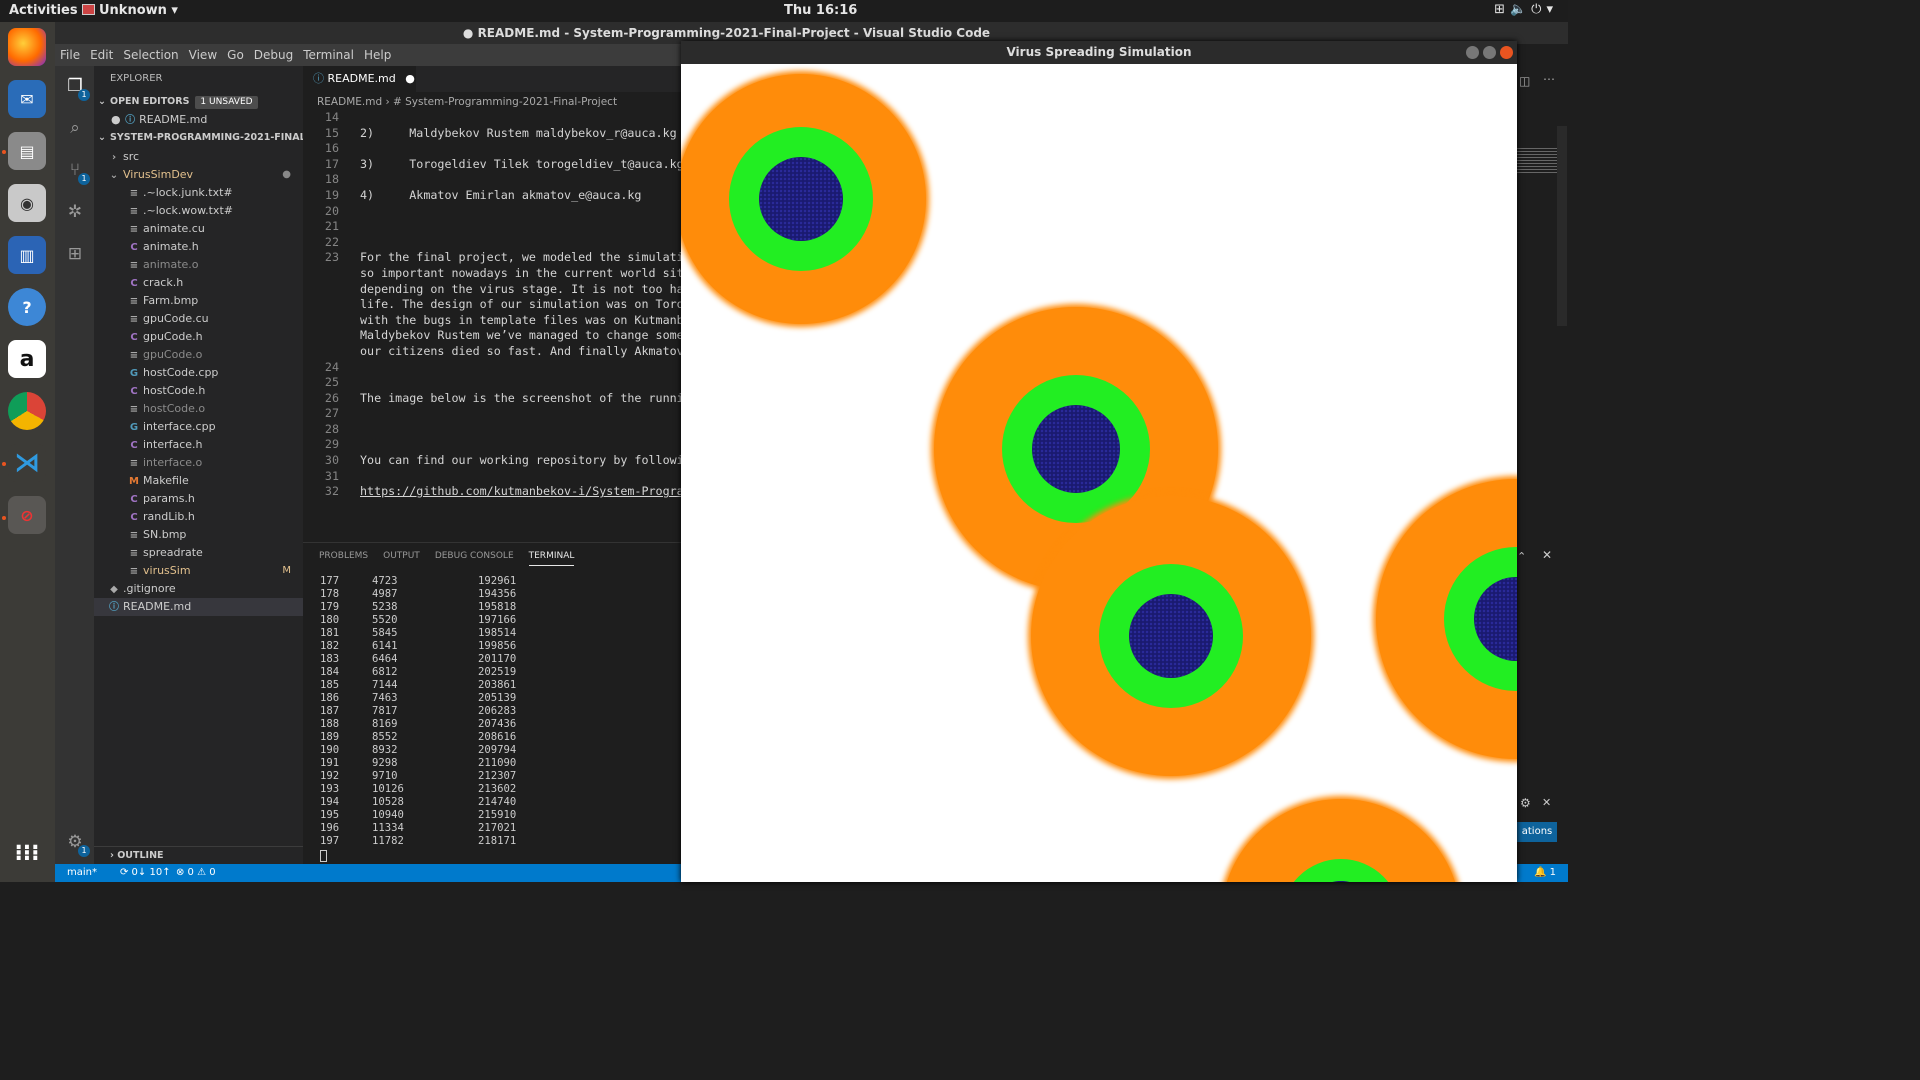 Image resolution: width=1920 pixels, height=1080 pixels. What do you see at coordinates (1506, 52) in the screenshot?
I see `close-button` at bounding box center [1506, 52].